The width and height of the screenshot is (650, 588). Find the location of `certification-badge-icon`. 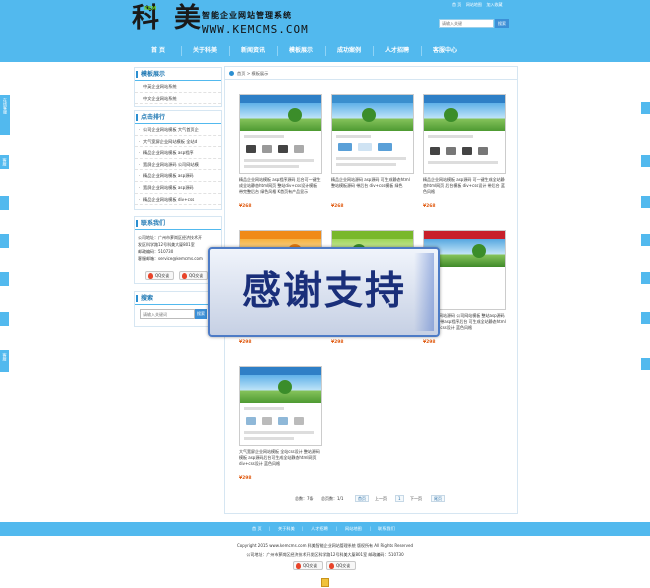

certification-badge-icon is located at coordinates (325, 582).